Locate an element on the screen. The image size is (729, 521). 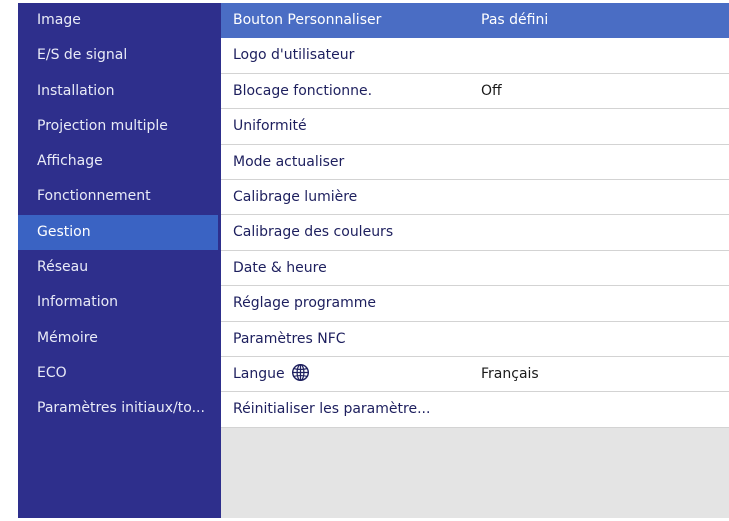
settings-row-light-calibration: Calibrage lumière is located at coordinates (475, 197).